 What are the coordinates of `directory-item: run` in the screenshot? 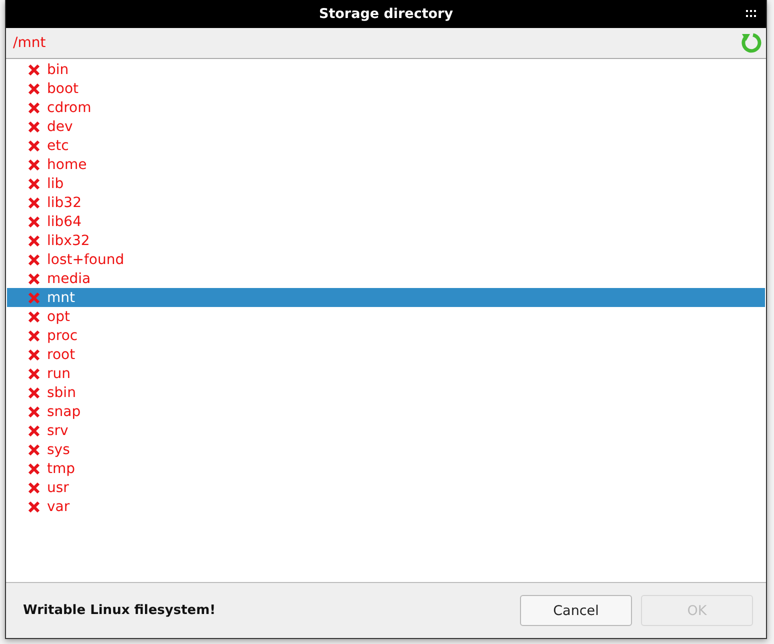 It's located at (386, 373).